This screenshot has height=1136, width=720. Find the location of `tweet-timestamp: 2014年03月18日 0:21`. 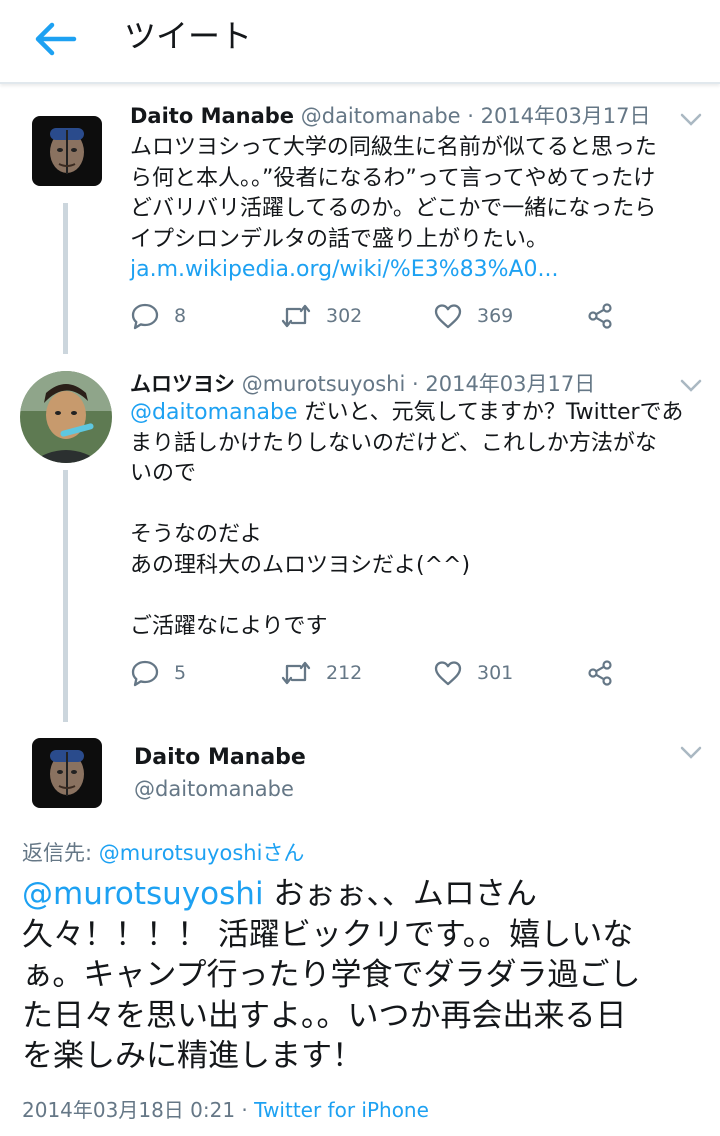

tweet-timestamp: 2014年03月18日 0:21 is located at coordinates (129, 1110).